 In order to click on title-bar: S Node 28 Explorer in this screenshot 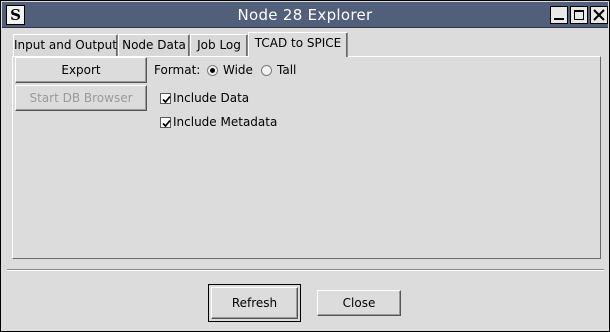, I will do `click(305, 15)`.